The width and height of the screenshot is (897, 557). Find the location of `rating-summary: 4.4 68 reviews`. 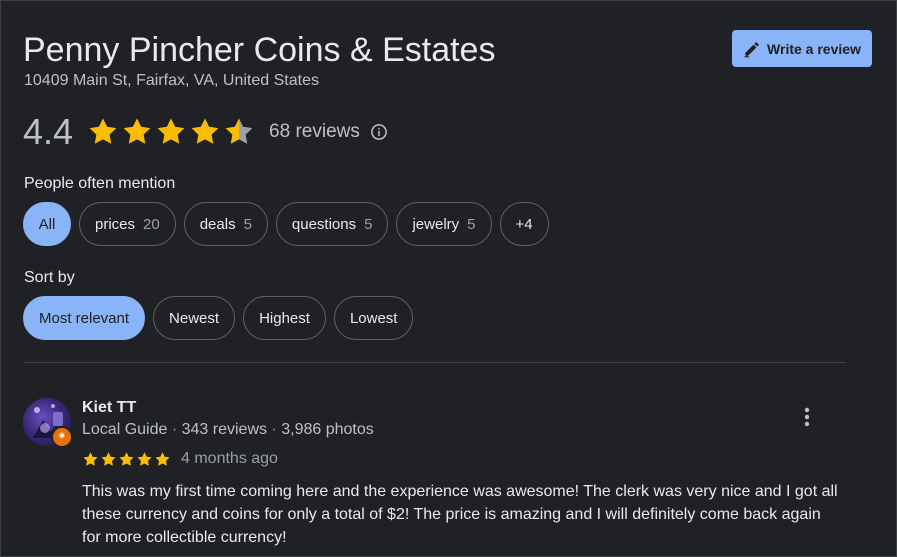

rating-summary: 4.4 68 reviews is located at coordinates (205, 132).